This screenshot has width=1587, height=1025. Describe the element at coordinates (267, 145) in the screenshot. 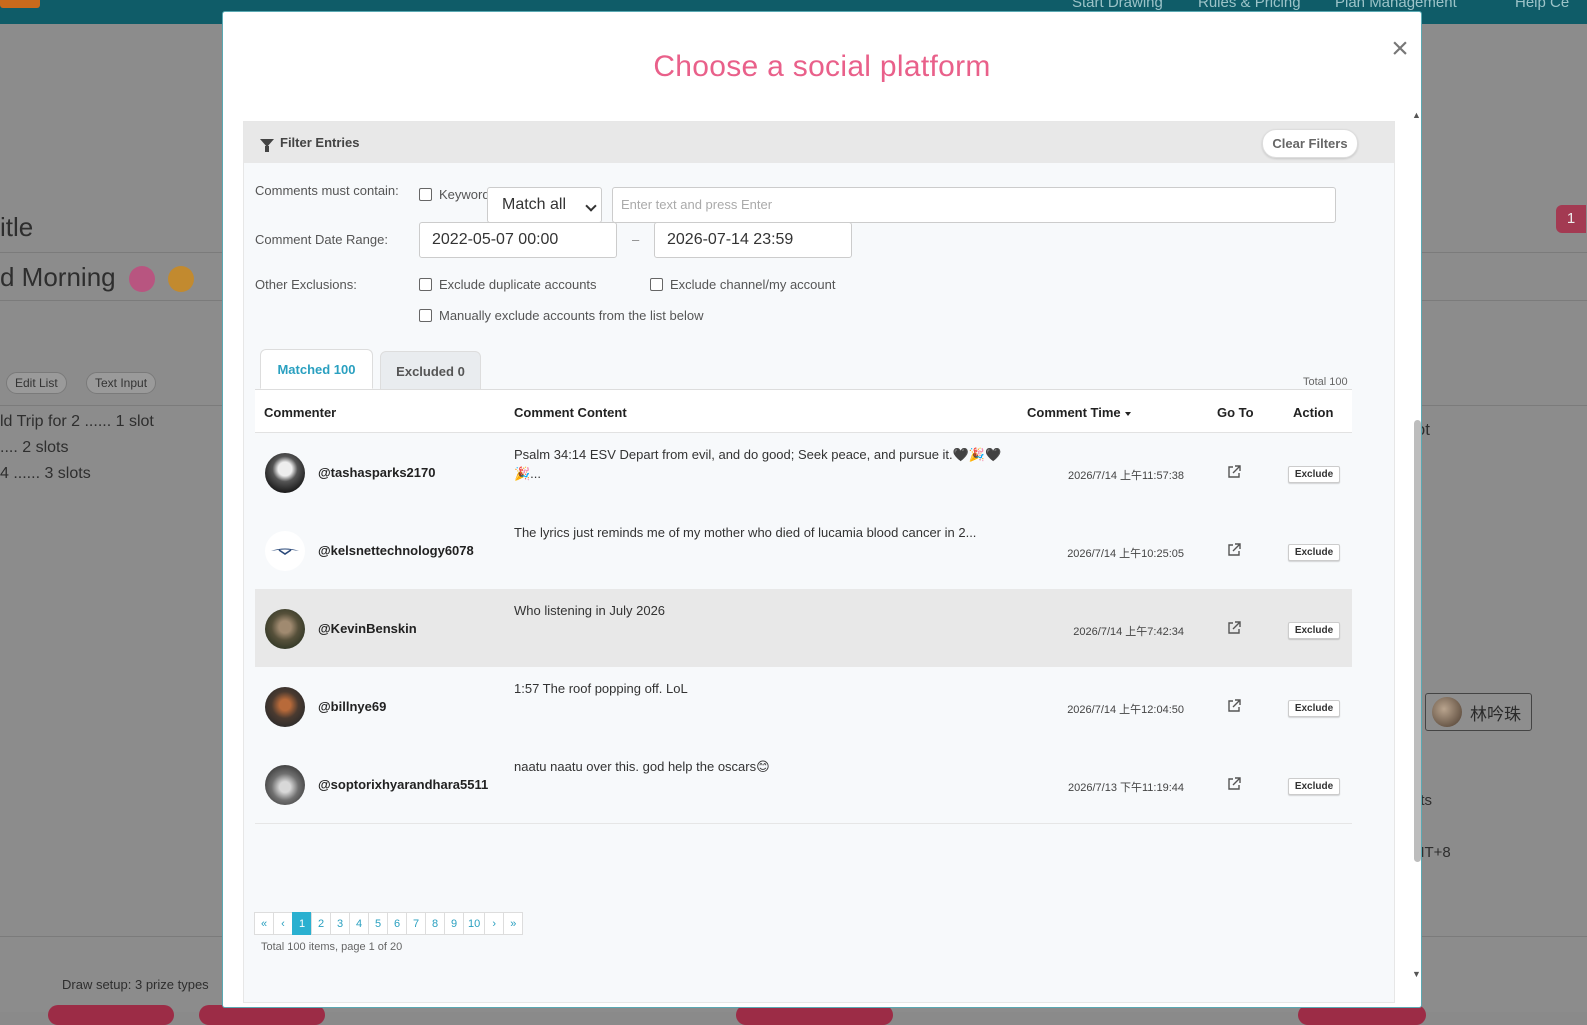

I see `filter-funnel-icon` at that location.